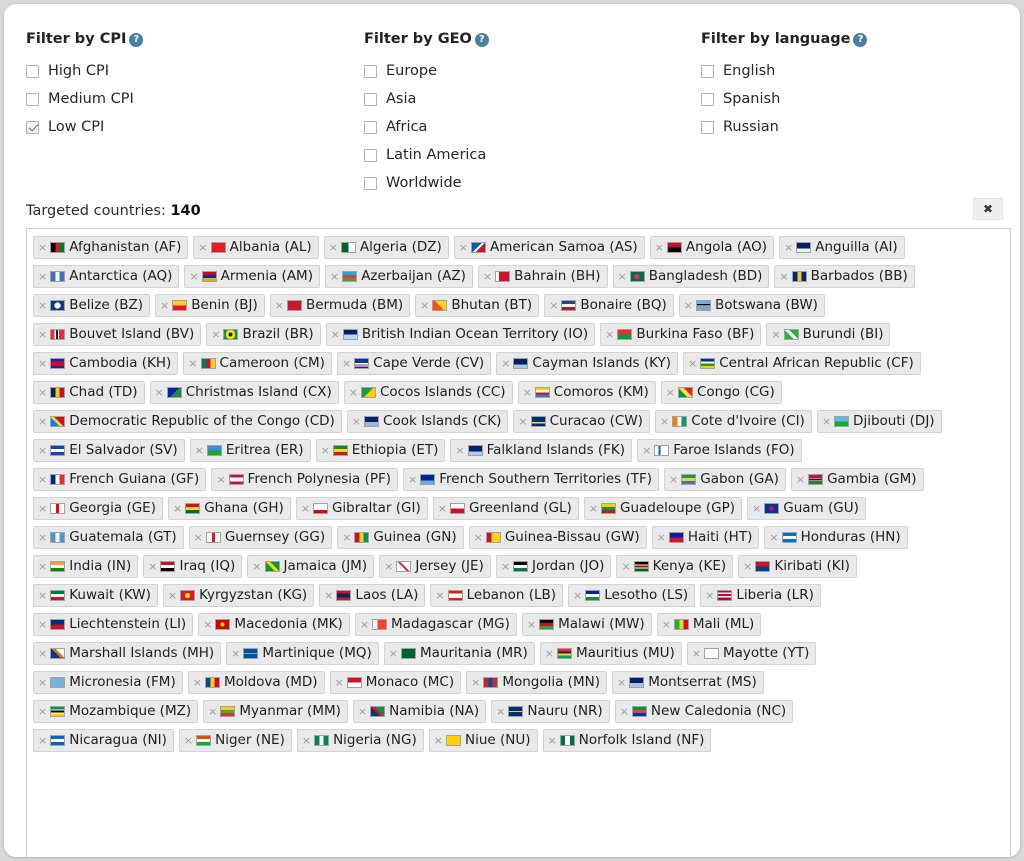 The width and height of the screenshot is (1024, 861). I want to click on country-tag: × Democratic Republic of the Congo (CD), so click(187, 421).